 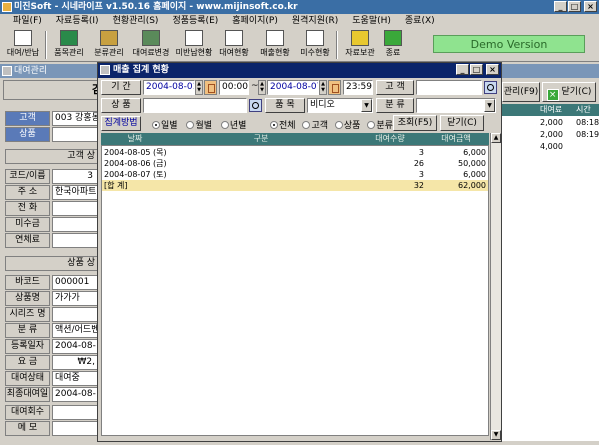 I want to click on rental-status-button: 대여현황, so click(x=234, y=45).